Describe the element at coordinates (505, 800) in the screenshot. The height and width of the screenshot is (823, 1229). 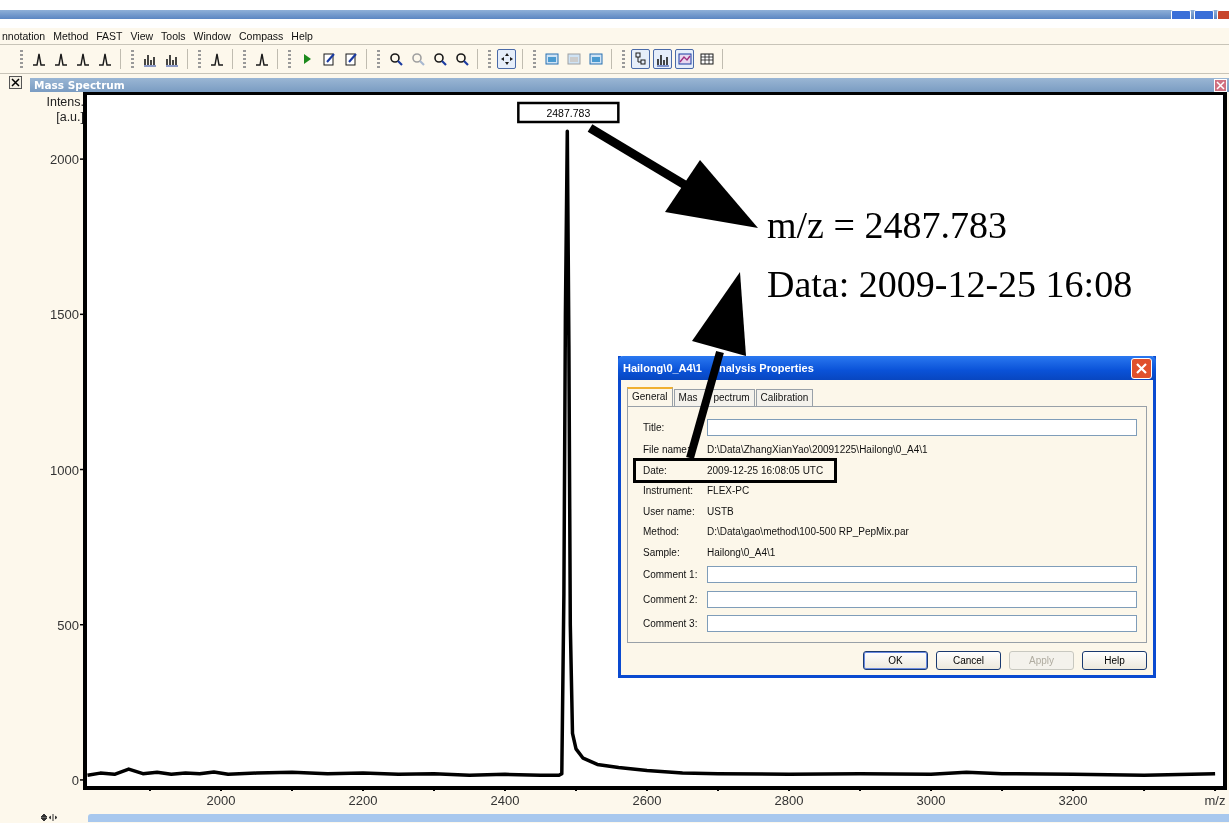
I see `x-tick-label: 2400` at that location.